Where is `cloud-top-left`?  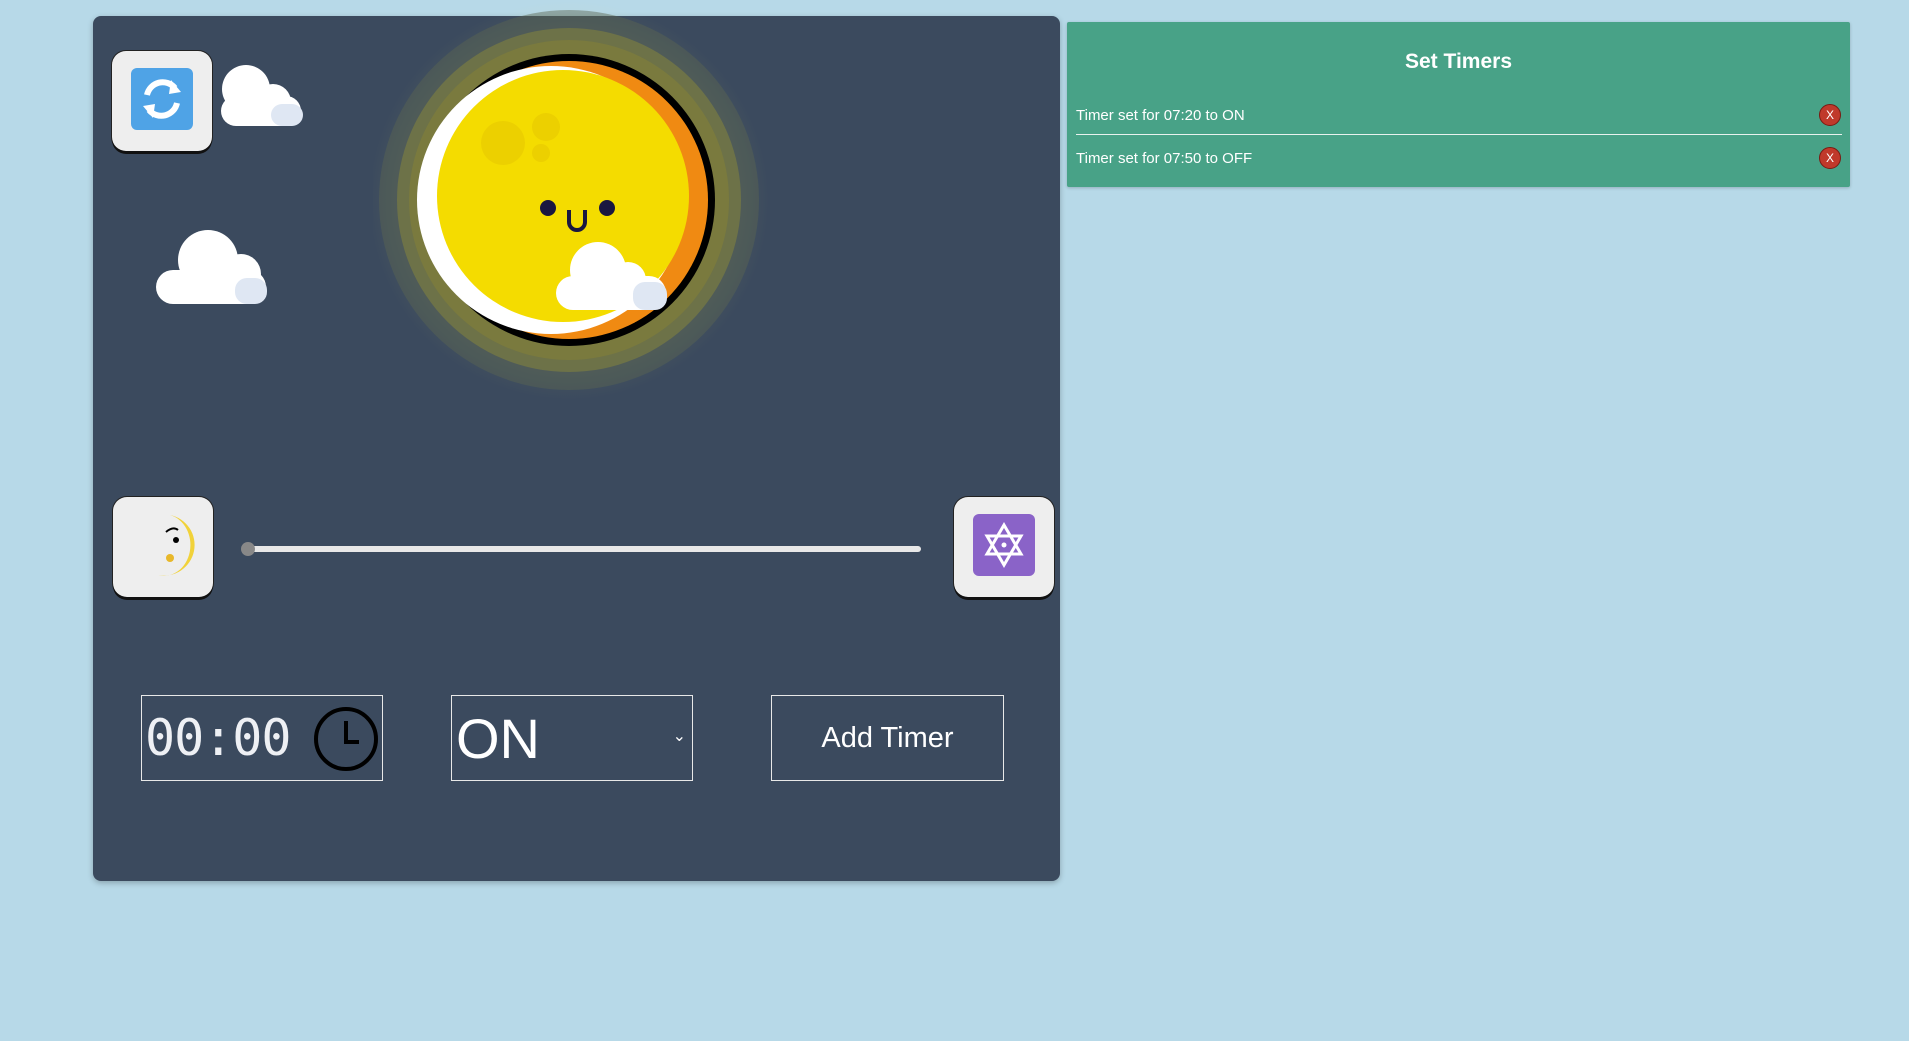
cloud-top-left is located at coordinates (262, 95).